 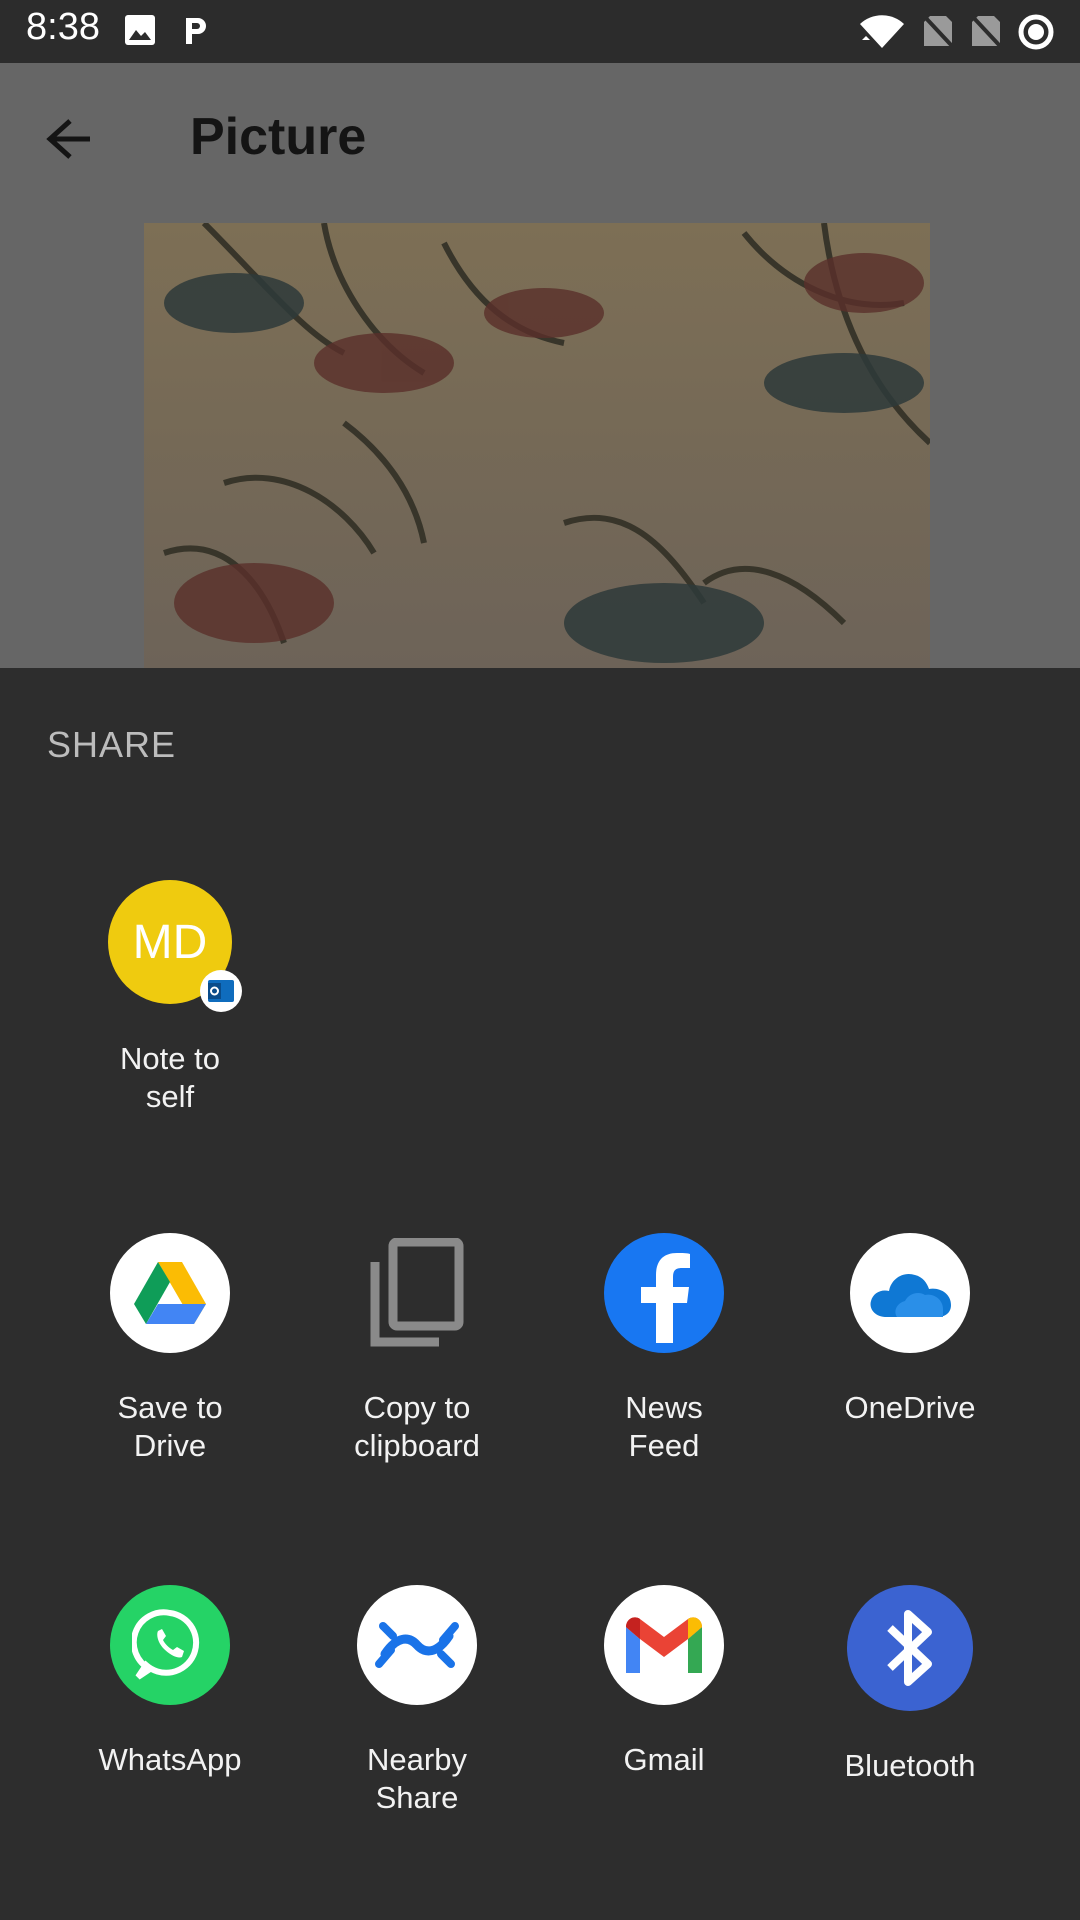 What do you see at coordinates (196, 31) in the screenshot?
I see `p-app-icon` at bounding box center [196, 31].